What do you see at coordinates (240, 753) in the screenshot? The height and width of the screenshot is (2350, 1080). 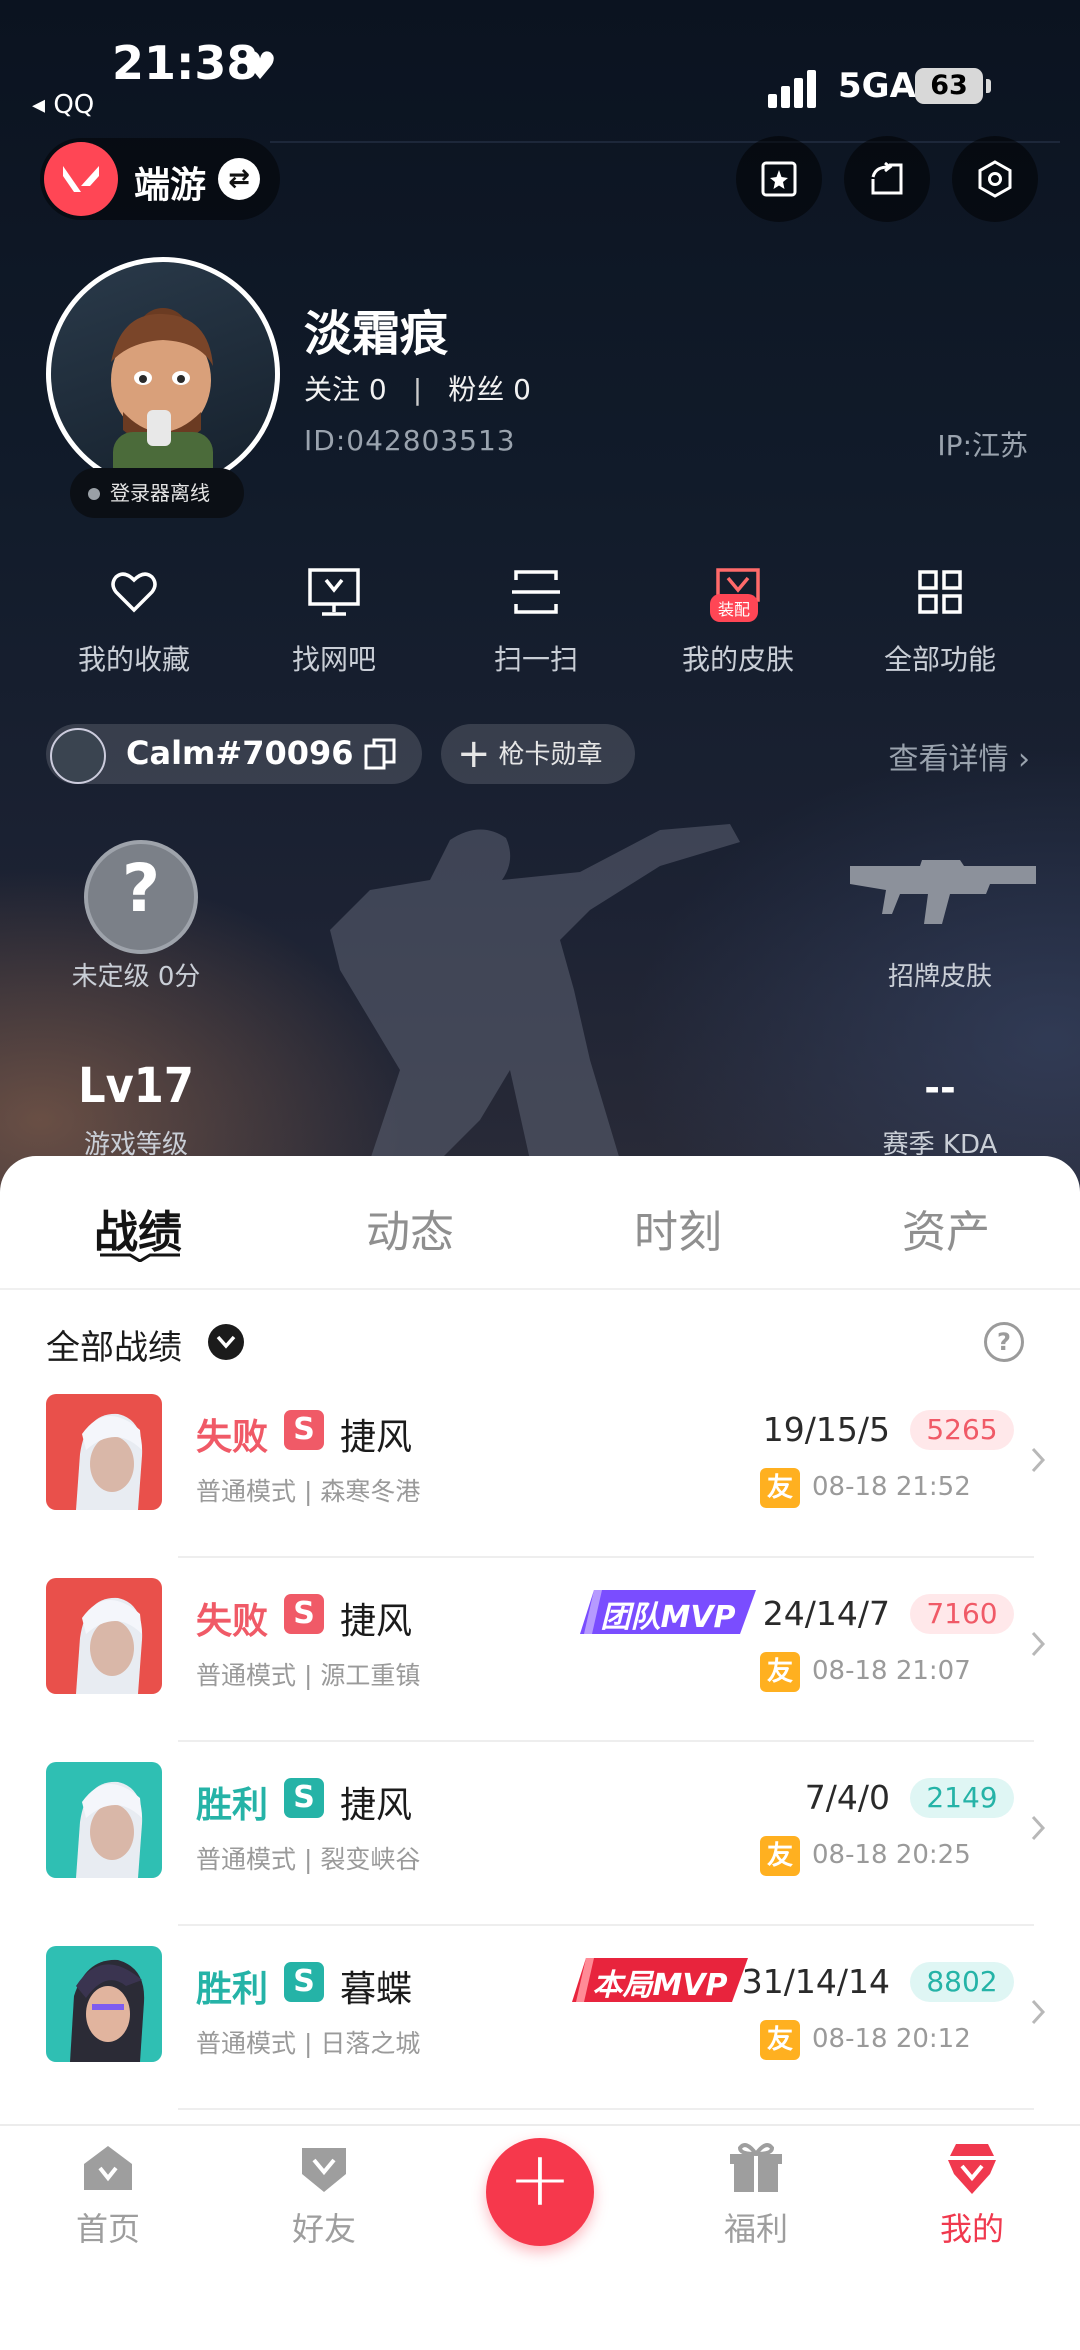 I see `riot-id: Calm#70096` at bounding box center [240, 753].